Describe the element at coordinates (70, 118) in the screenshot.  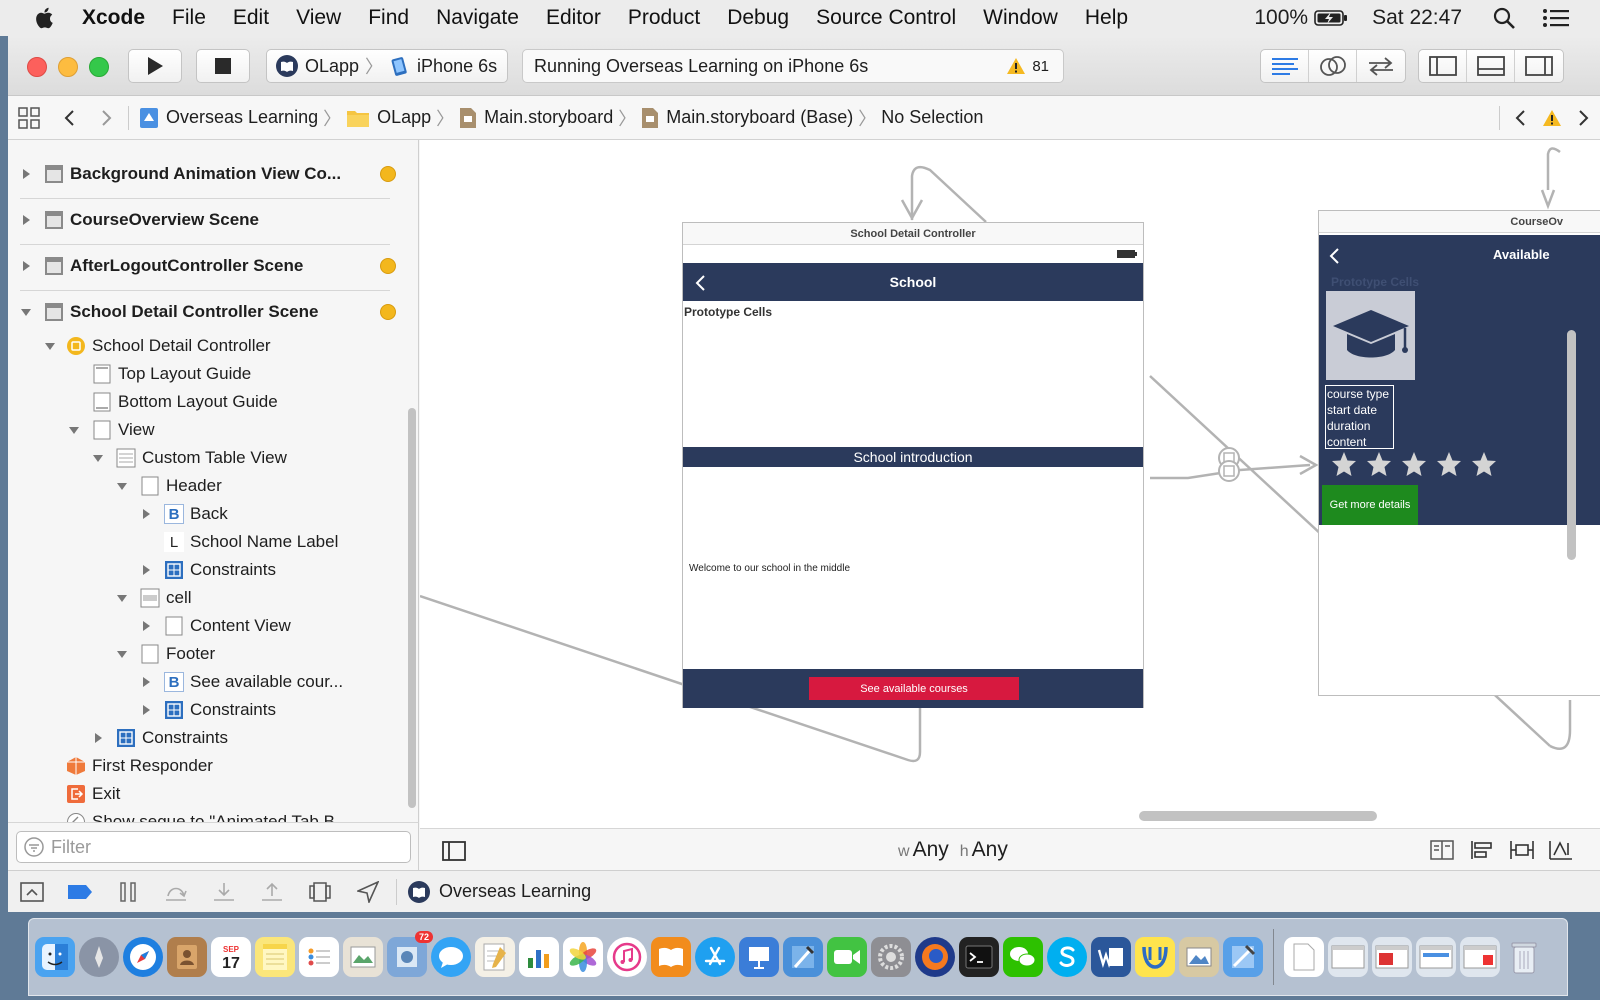
I see `back-arrow-icon` at that location.